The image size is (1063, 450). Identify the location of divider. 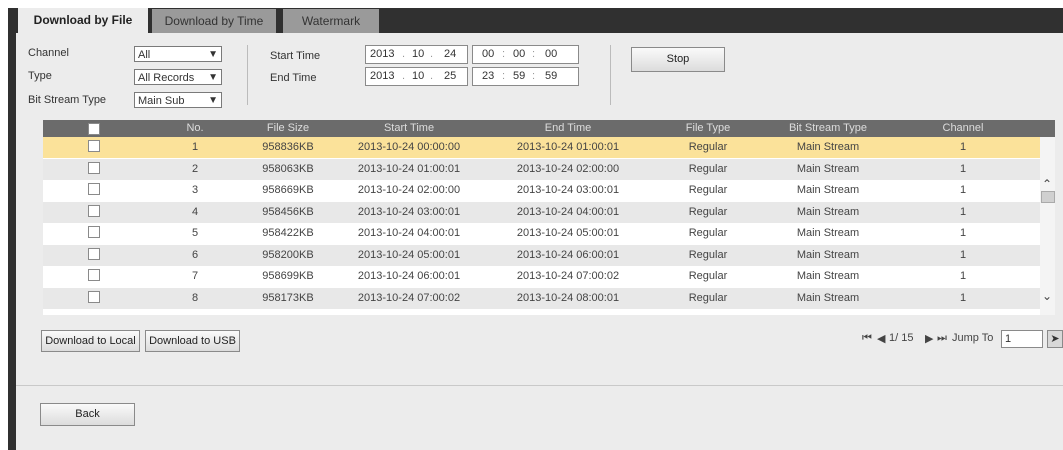
(539, 385).